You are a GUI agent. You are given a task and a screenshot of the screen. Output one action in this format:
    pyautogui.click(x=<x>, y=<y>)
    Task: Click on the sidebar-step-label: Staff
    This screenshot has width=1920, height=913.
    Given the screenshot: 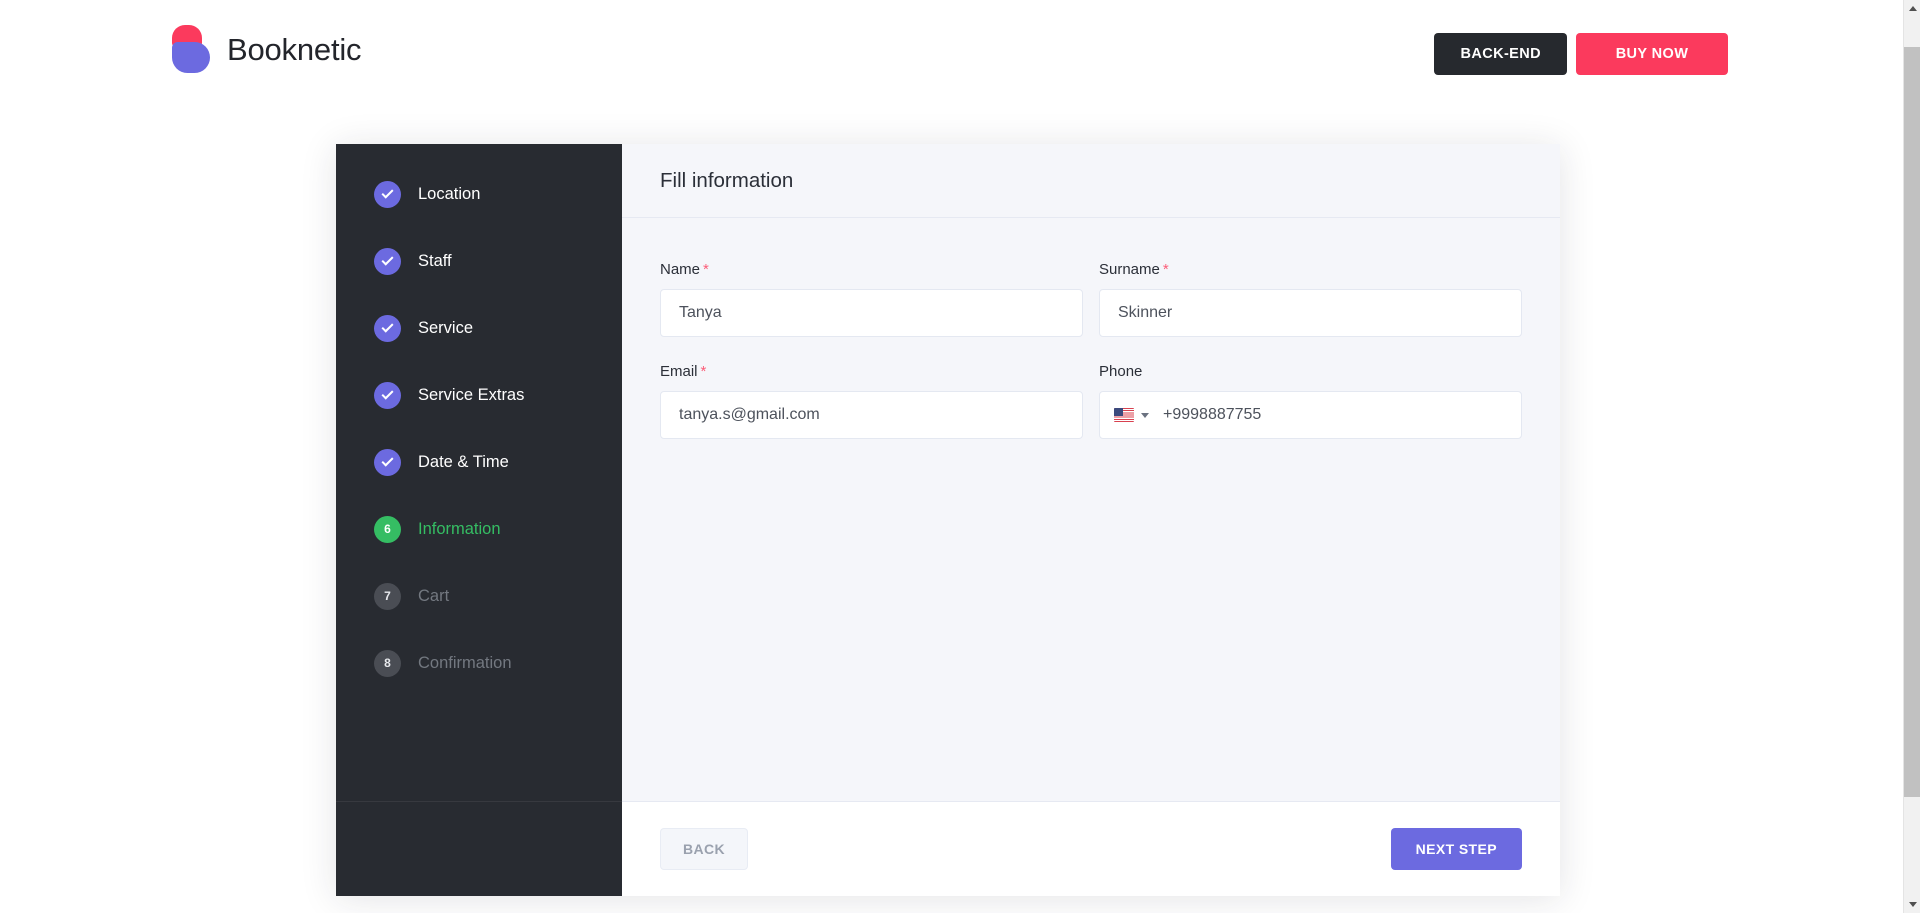 What is the action you would take?
    pyautogui.click(x=435, y=260)
    